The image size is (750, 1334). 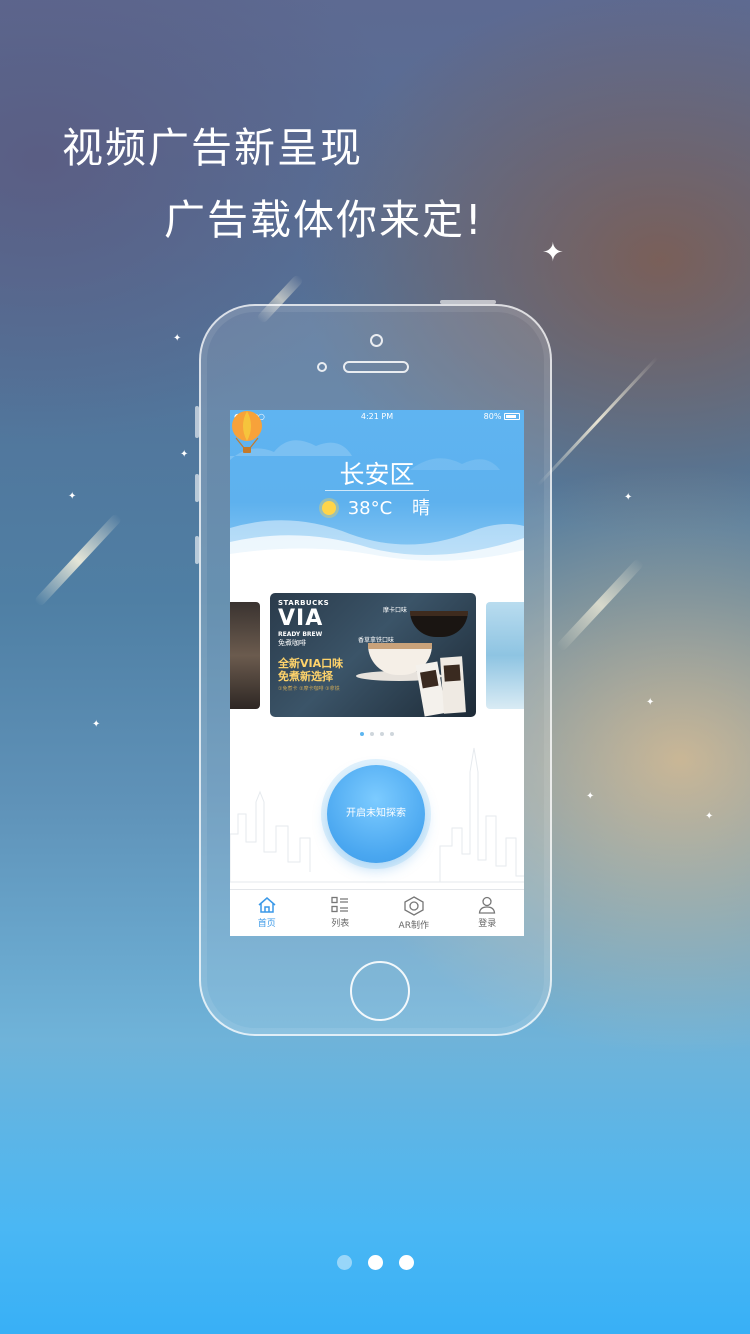 I want to click on tab-ar-label: AR制作, so click(x=413, y=926).